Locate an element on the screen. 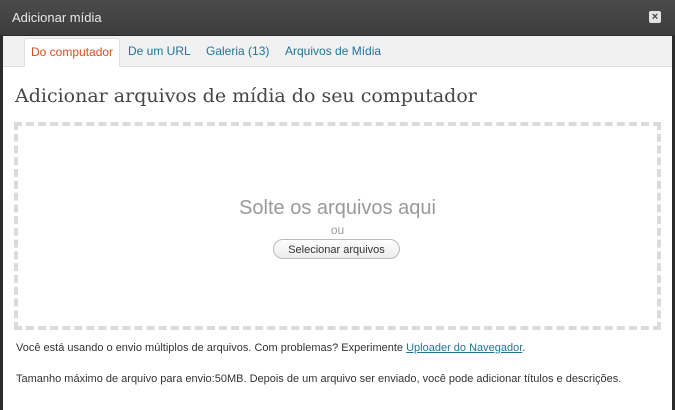  tab-do-computador: Do computador is located at coordinates (72, 52).